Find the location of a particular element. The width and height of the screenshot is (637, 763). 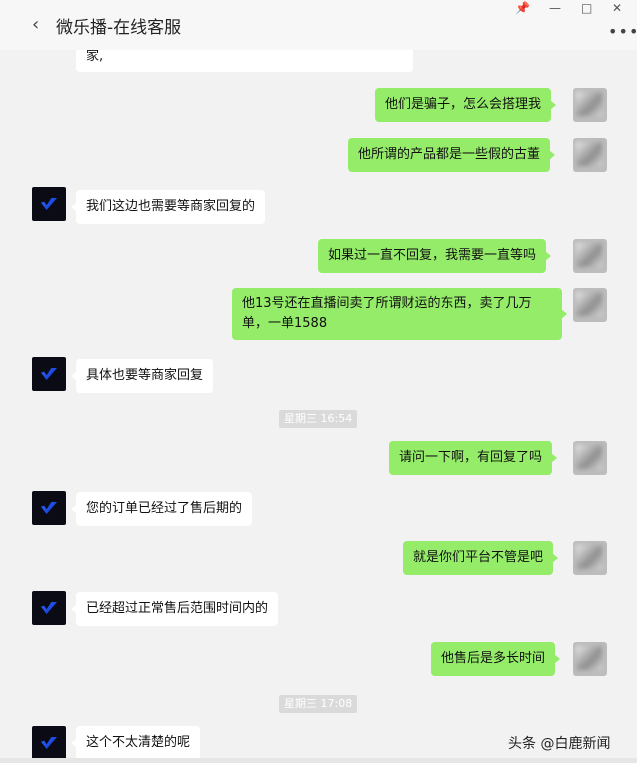

message-bubble-incoming: 您的订单已经过了售后期的 is located at coordinates (161, 509).